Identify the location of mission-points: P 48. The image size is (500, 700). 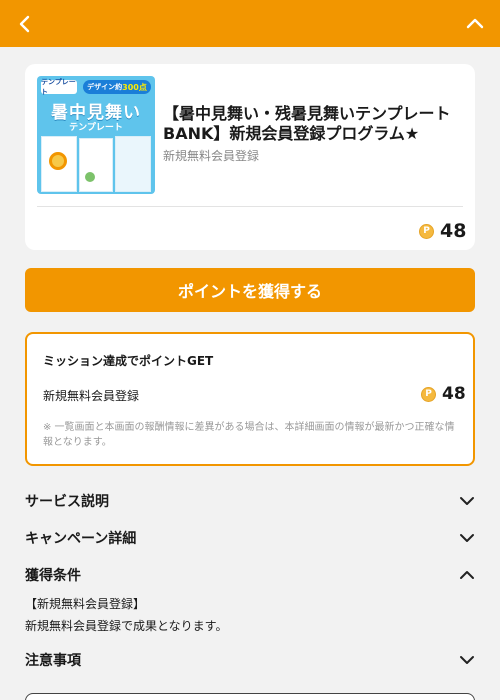
(443, 394).